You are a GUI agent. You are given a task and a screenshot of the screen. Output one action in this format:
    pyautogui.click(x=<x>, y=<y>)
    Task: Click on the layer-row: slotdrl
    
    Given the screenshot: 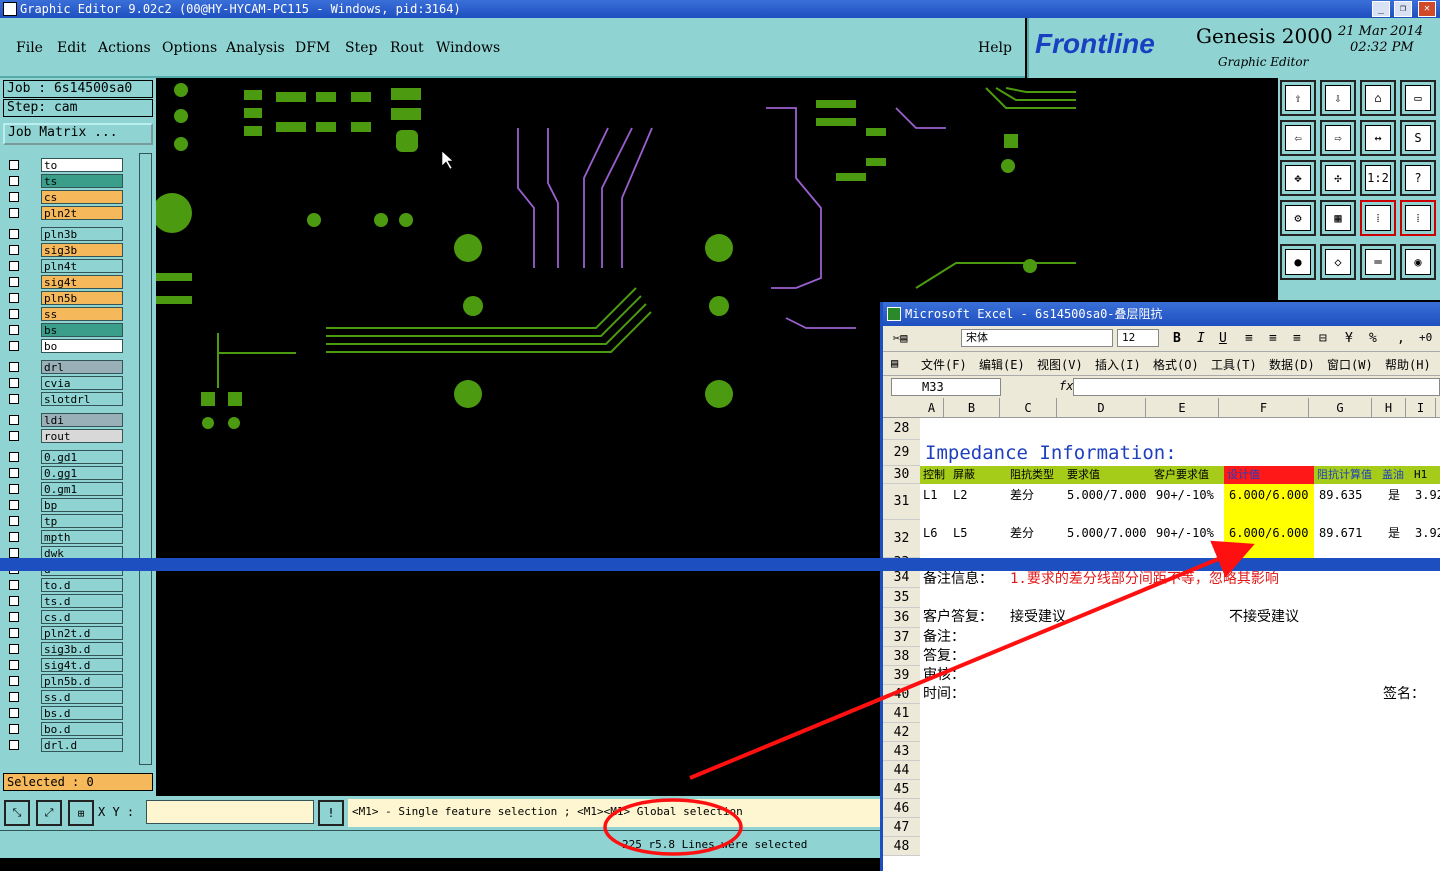 What is the action you would take?
    pyautogui.click(x=71, y=399)
    